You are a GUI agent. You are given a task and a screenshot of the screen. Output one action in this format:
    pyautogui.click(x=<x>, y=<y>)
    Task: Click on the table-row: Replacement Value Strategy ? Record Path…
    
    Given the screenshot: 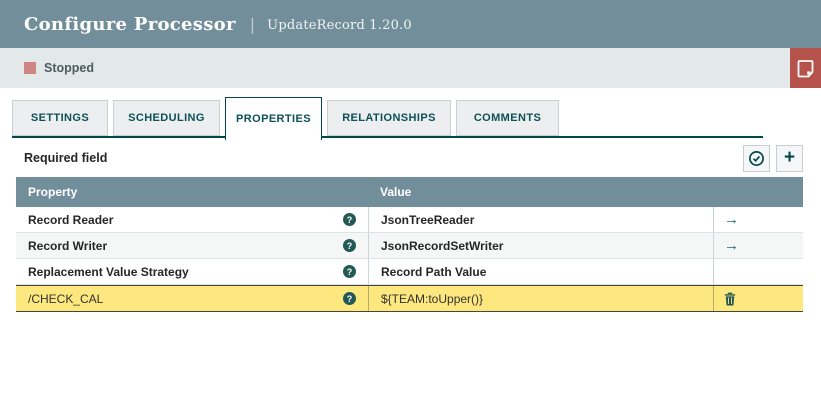 What is the action you would take?
    pyautogui.click(x=409, y=272)
    